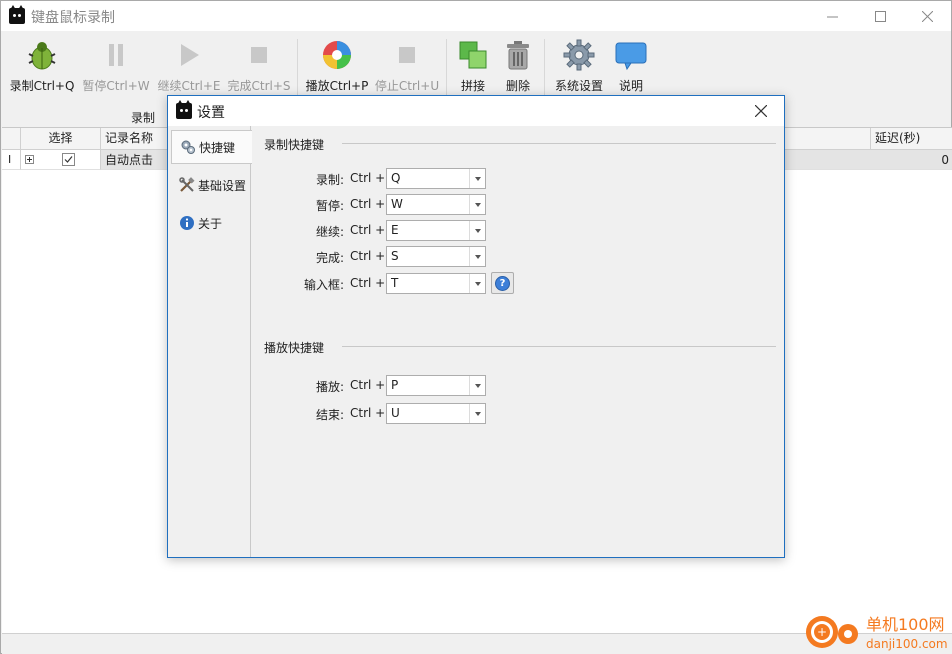  I want to click on row-header-corner, so click(11, 139).